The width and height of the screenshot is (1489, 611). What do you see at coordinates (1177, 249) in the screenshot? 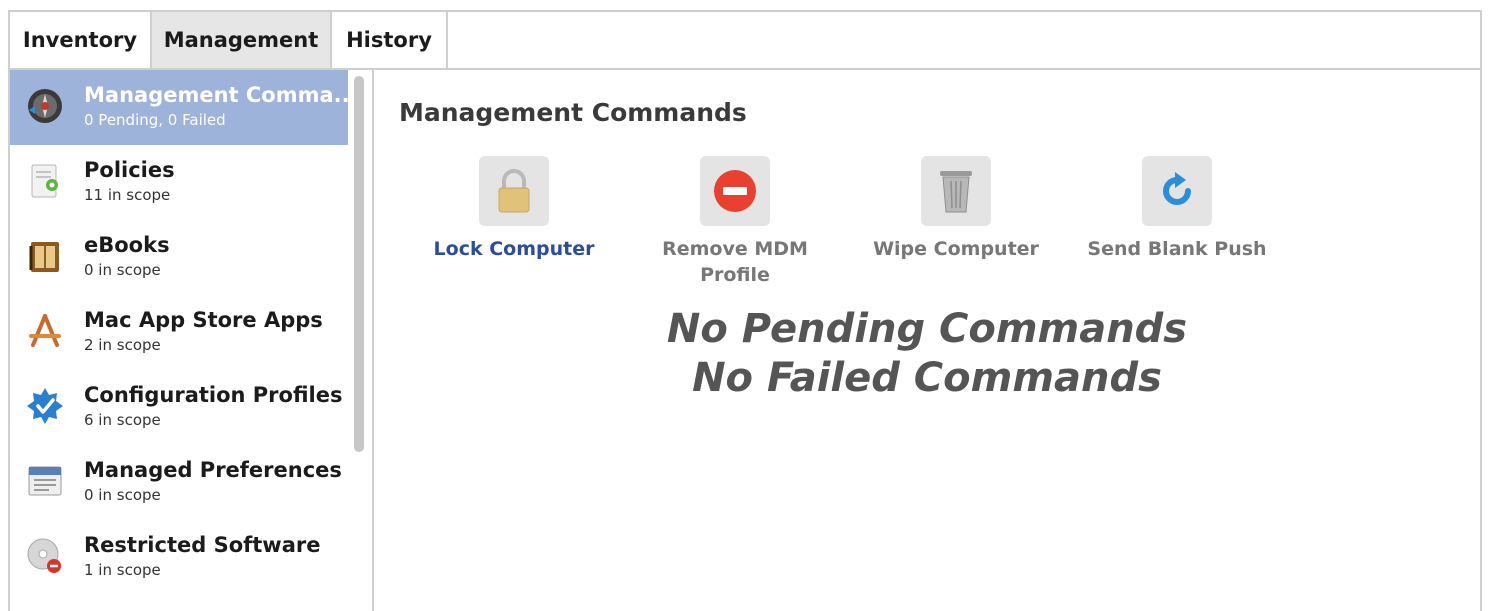
I see `send-blank-push-label: Send Blank Push` at bounding box center [1177, 249].